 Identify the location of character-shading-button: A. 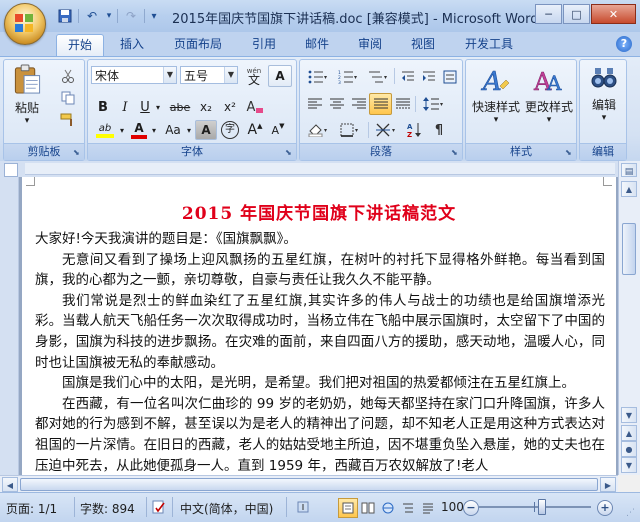
(206, 130).